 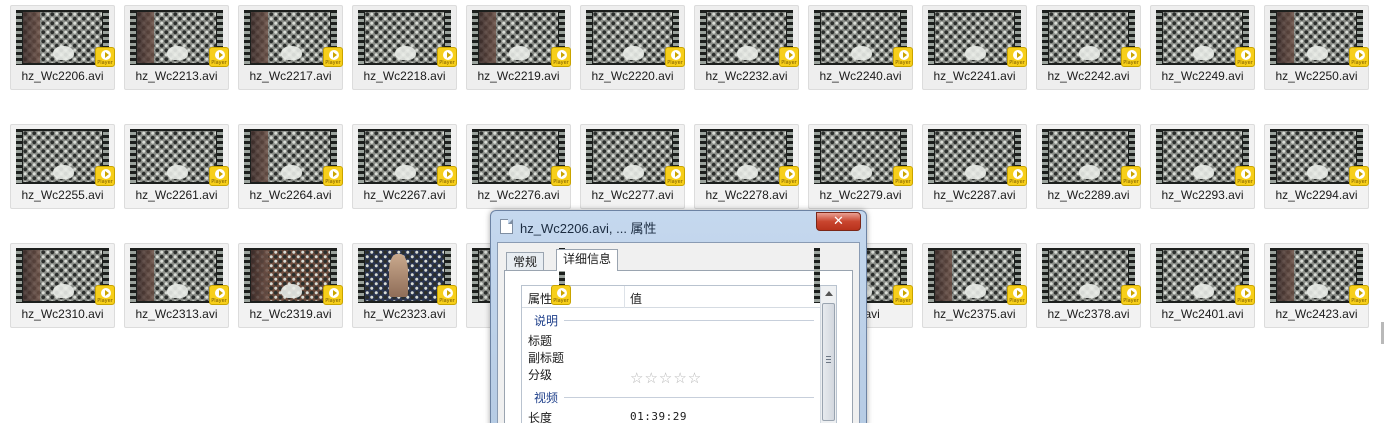 What do you see at coordinates (746, 195) in the screenshot?
I see `file-name: hz_Wc2278.avi` at bounding box center [746, 195].